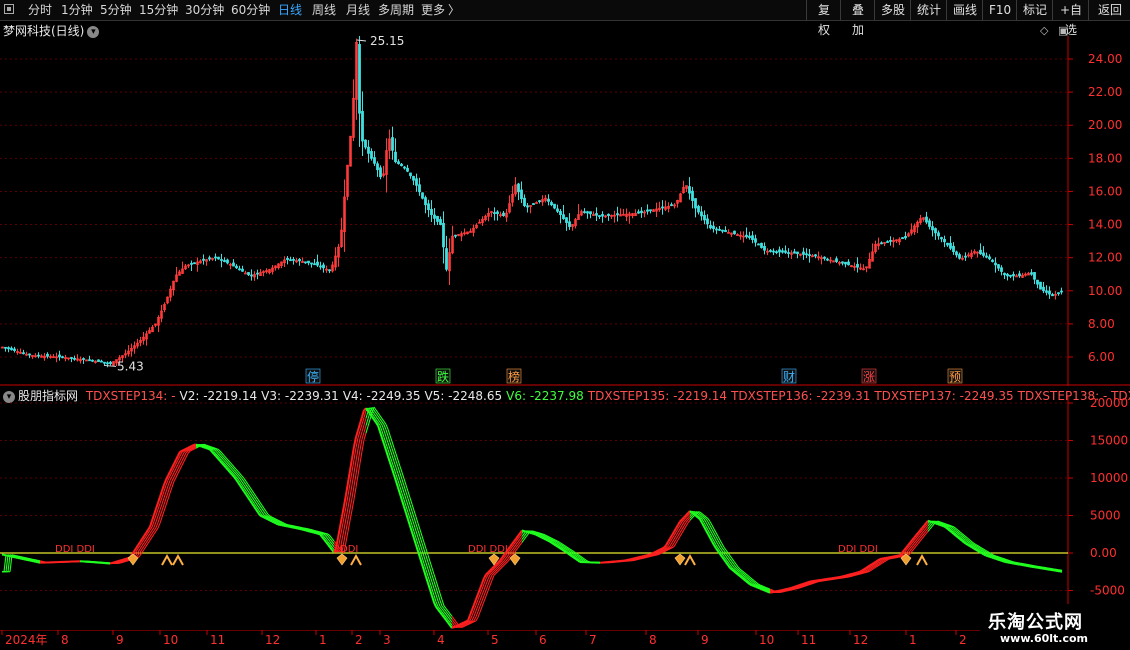 The image size is (1130, 650). What do you see at coordinates (116, 10) in the screenshot?
I see `period-2: 5分钟` at bounding box center [116, 10].